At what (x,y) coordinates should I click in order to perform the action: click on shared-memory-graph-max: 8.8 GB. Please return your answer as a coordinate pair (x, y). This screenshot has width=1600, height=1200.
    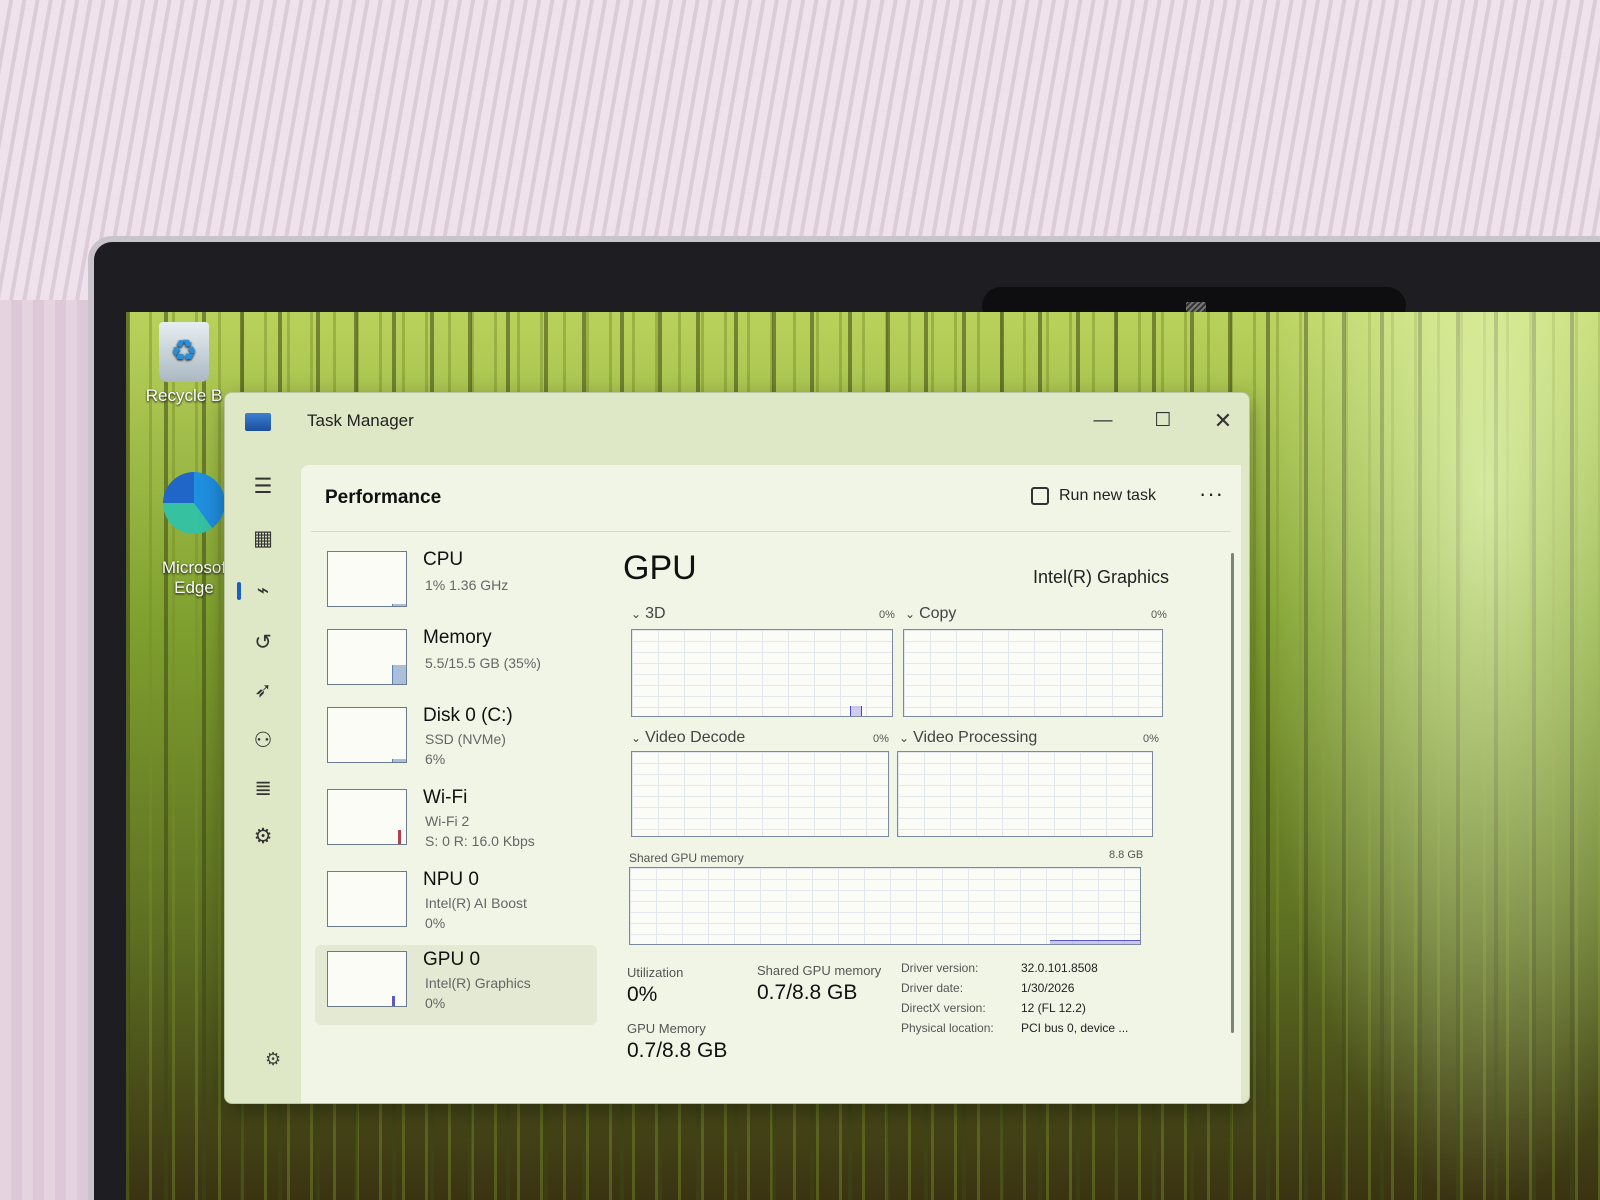
    Looking at the image, I should click on (1126, 855).